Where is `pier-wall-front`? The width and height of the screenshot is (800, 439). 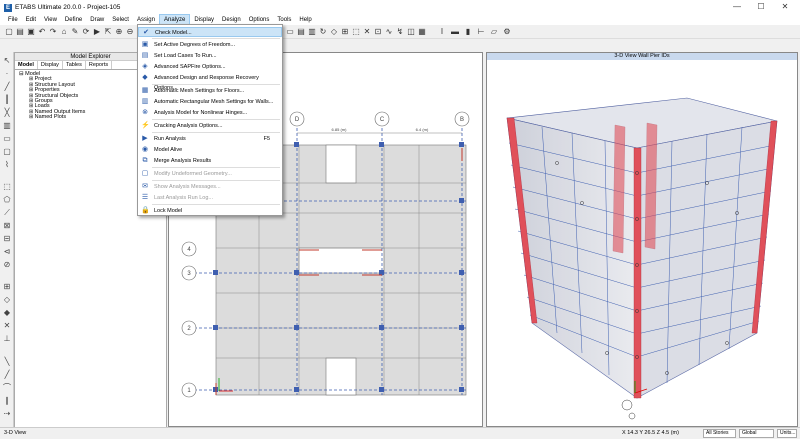 pier-wall-front is located at coordinates (637, 273).